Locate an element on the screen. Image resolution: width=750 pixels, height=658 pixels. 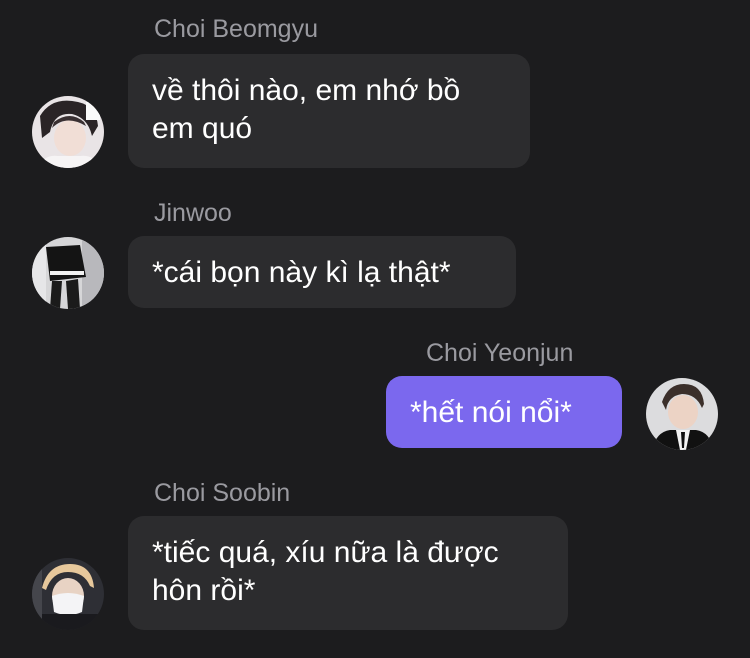
sender-name: Choi Yeonjun is located at coordinates (500, 353).